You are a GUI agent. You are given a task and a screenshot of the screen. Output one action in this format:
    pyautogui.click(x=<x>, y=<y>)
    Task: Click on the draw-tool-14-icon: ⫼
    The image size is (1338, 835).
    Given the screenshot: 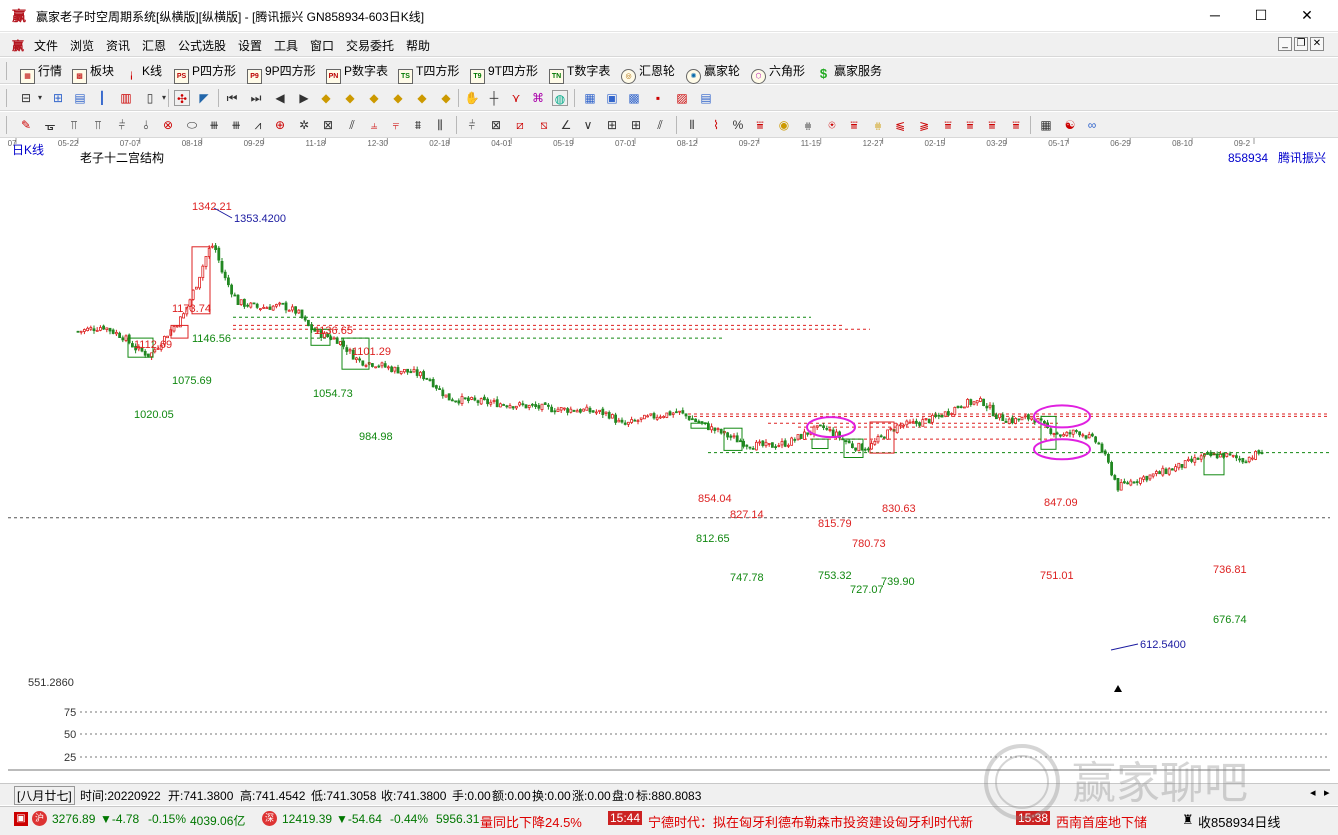 What is the action you would take?
    pyautogui.click(x=440, y=125)
    